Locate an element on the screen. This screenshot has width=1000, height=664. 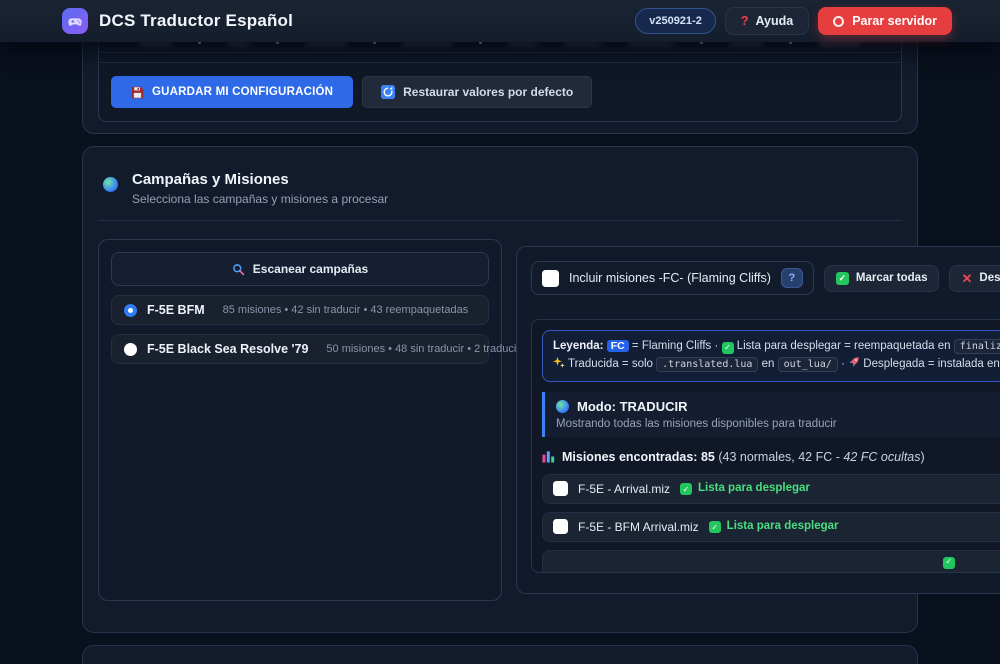
bar-chart-icon is located at coordinates (548, 457).